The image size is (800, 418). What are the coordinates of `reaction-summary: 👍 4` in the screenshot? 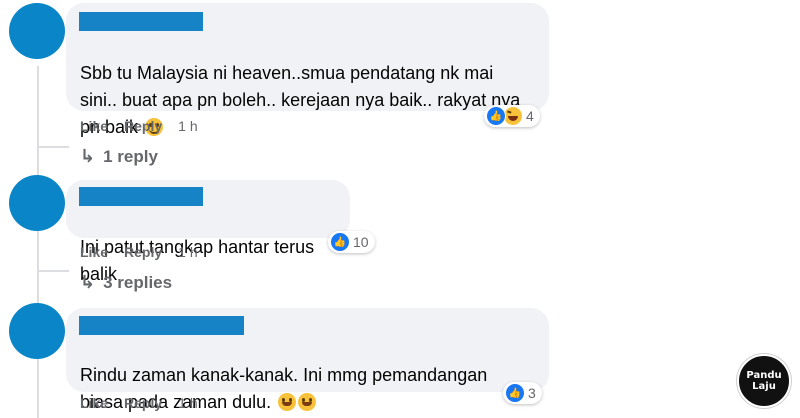 It's located at (512, 116).